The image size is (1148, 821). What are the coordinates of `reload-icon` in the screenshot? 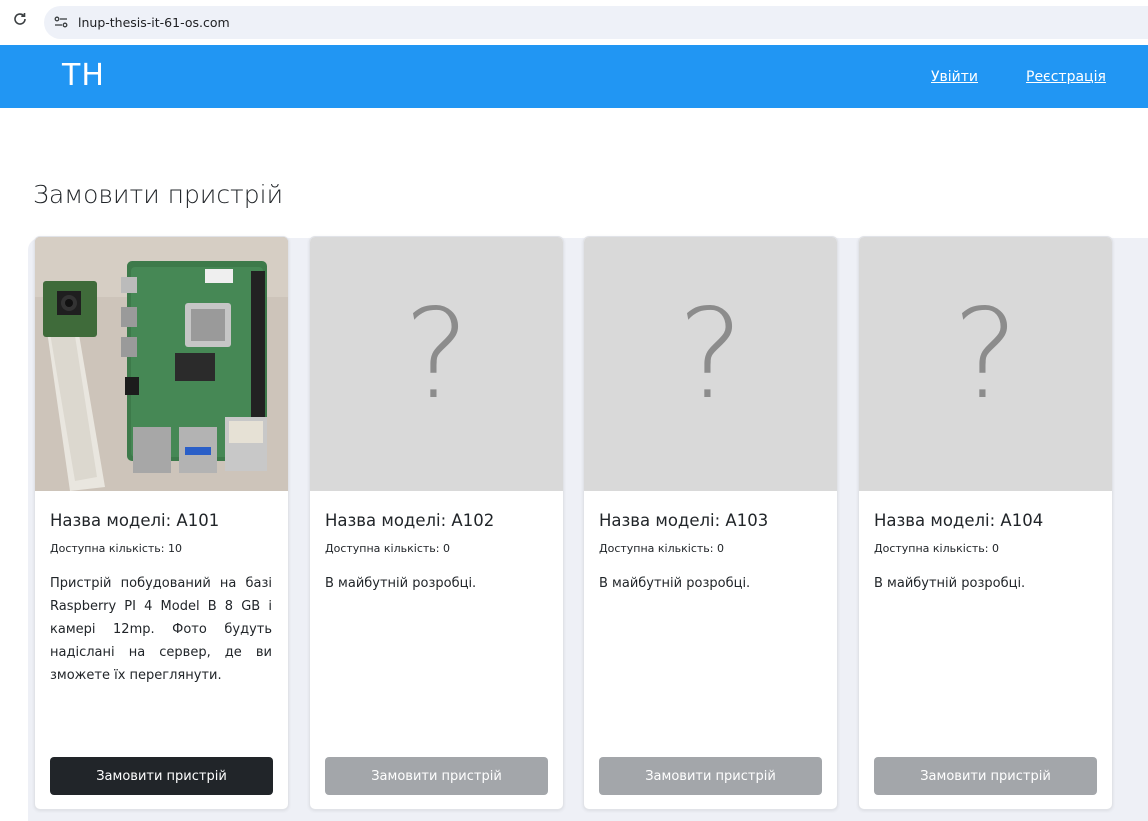 It's located at (20, 20).